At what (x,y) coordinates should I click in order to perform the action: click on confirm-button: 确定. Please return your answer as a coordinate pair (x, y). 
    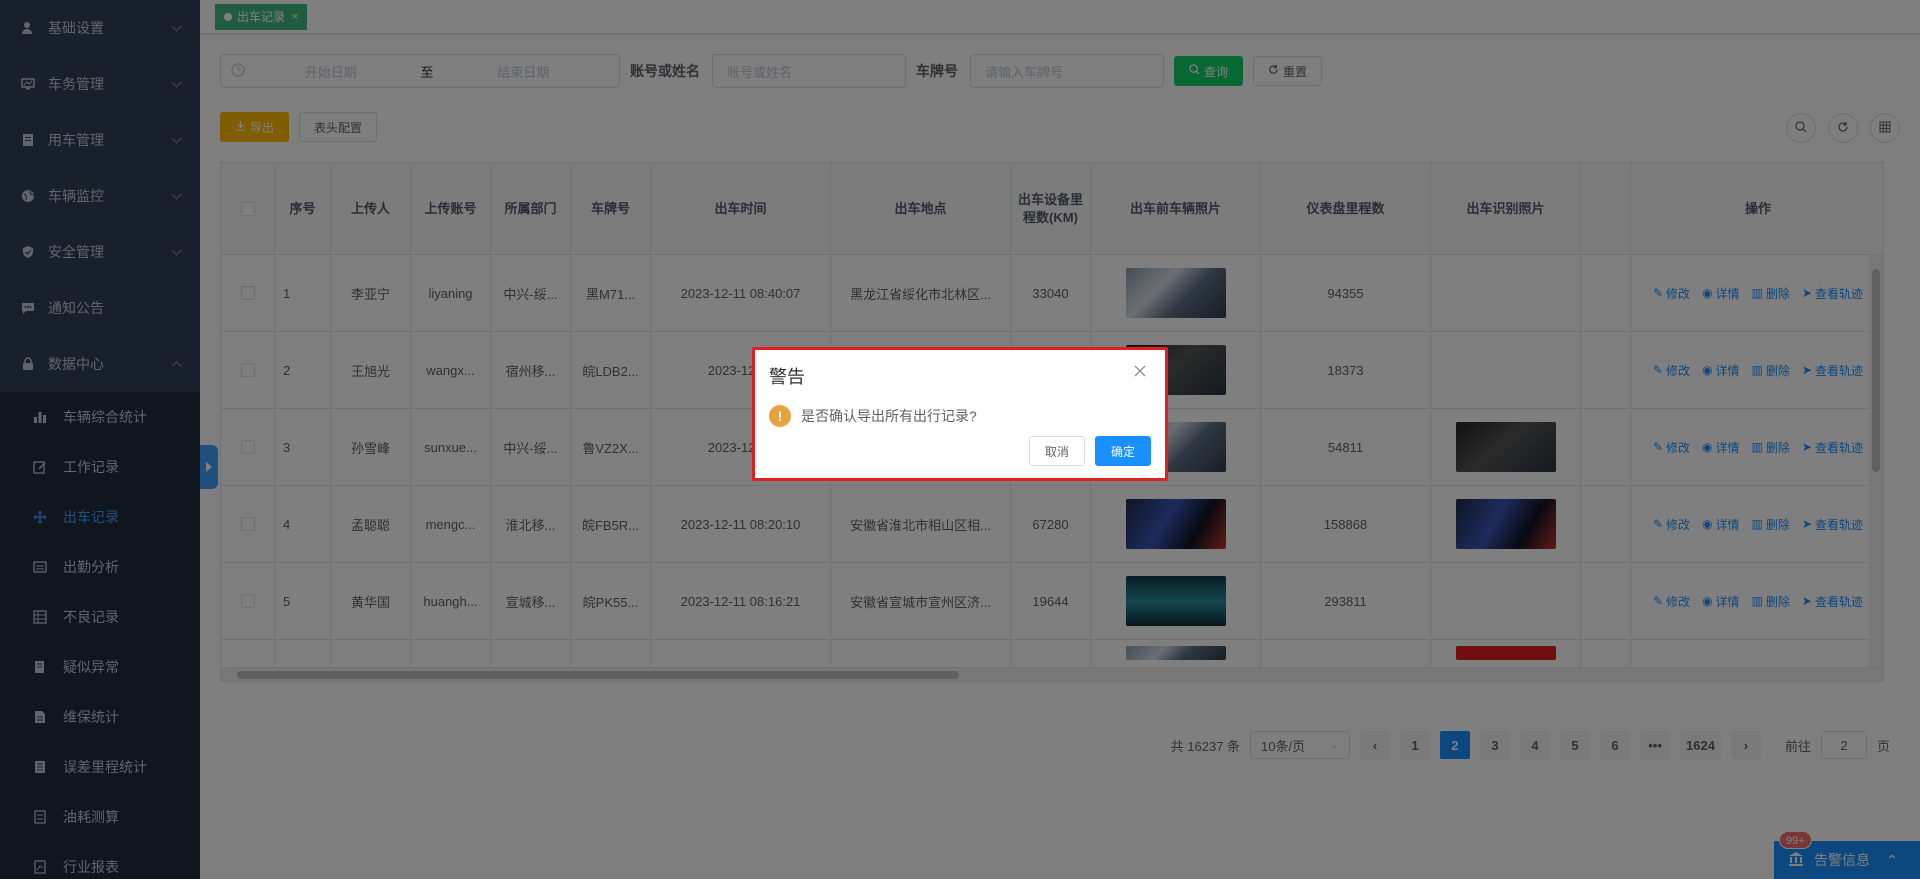
    Looking at the image, I should click on (1122, 451).